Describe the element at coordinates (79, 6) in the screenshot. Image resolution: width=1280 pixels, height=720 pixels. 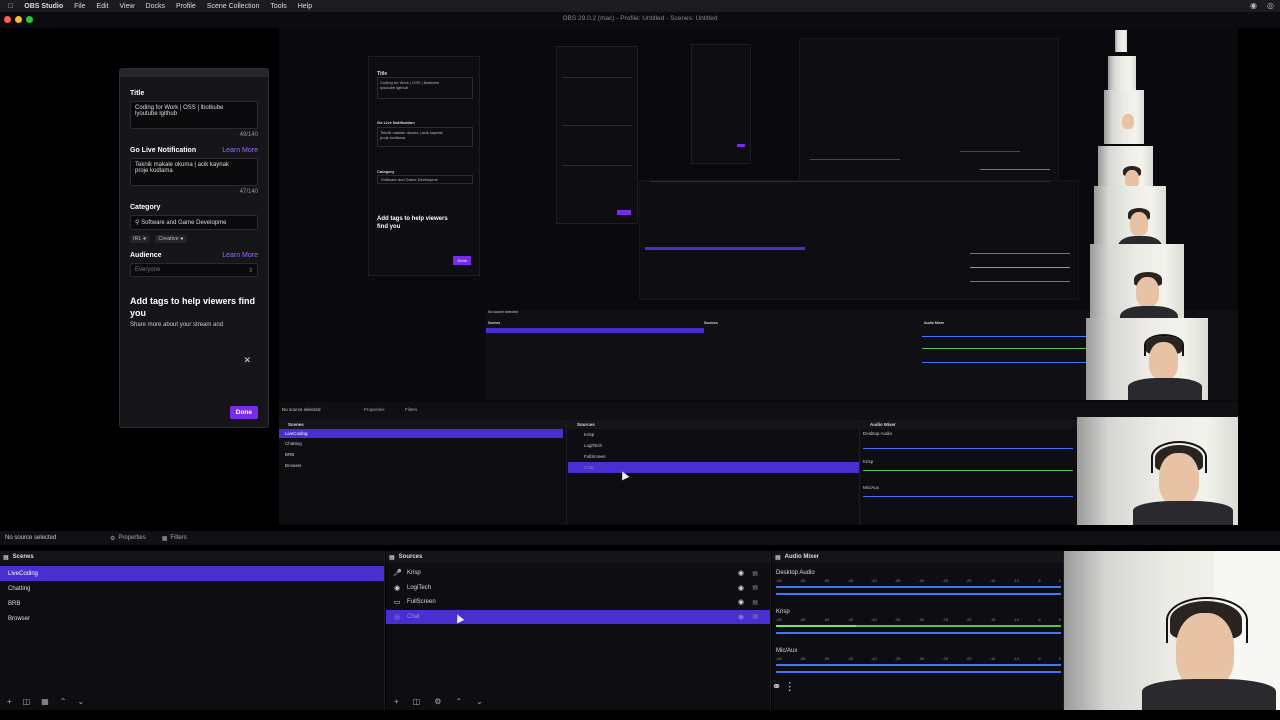
I see `menu-file: File` at that location.